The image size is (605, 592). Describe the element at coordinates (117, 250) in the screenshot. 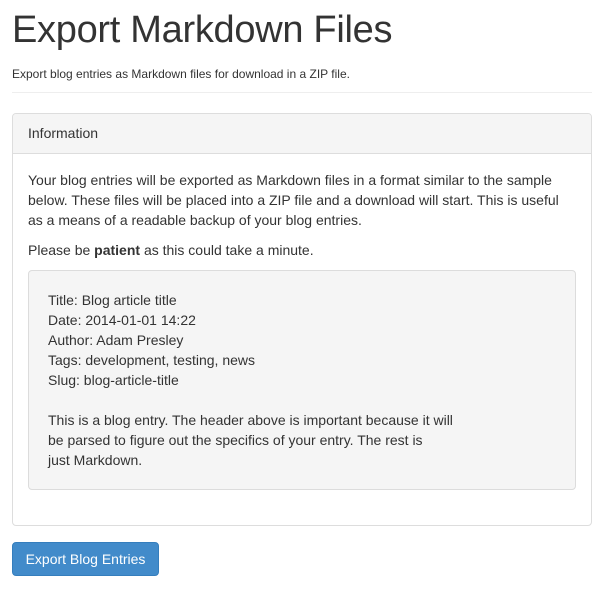

I see `patience-note-emphasis: patient` at that location.